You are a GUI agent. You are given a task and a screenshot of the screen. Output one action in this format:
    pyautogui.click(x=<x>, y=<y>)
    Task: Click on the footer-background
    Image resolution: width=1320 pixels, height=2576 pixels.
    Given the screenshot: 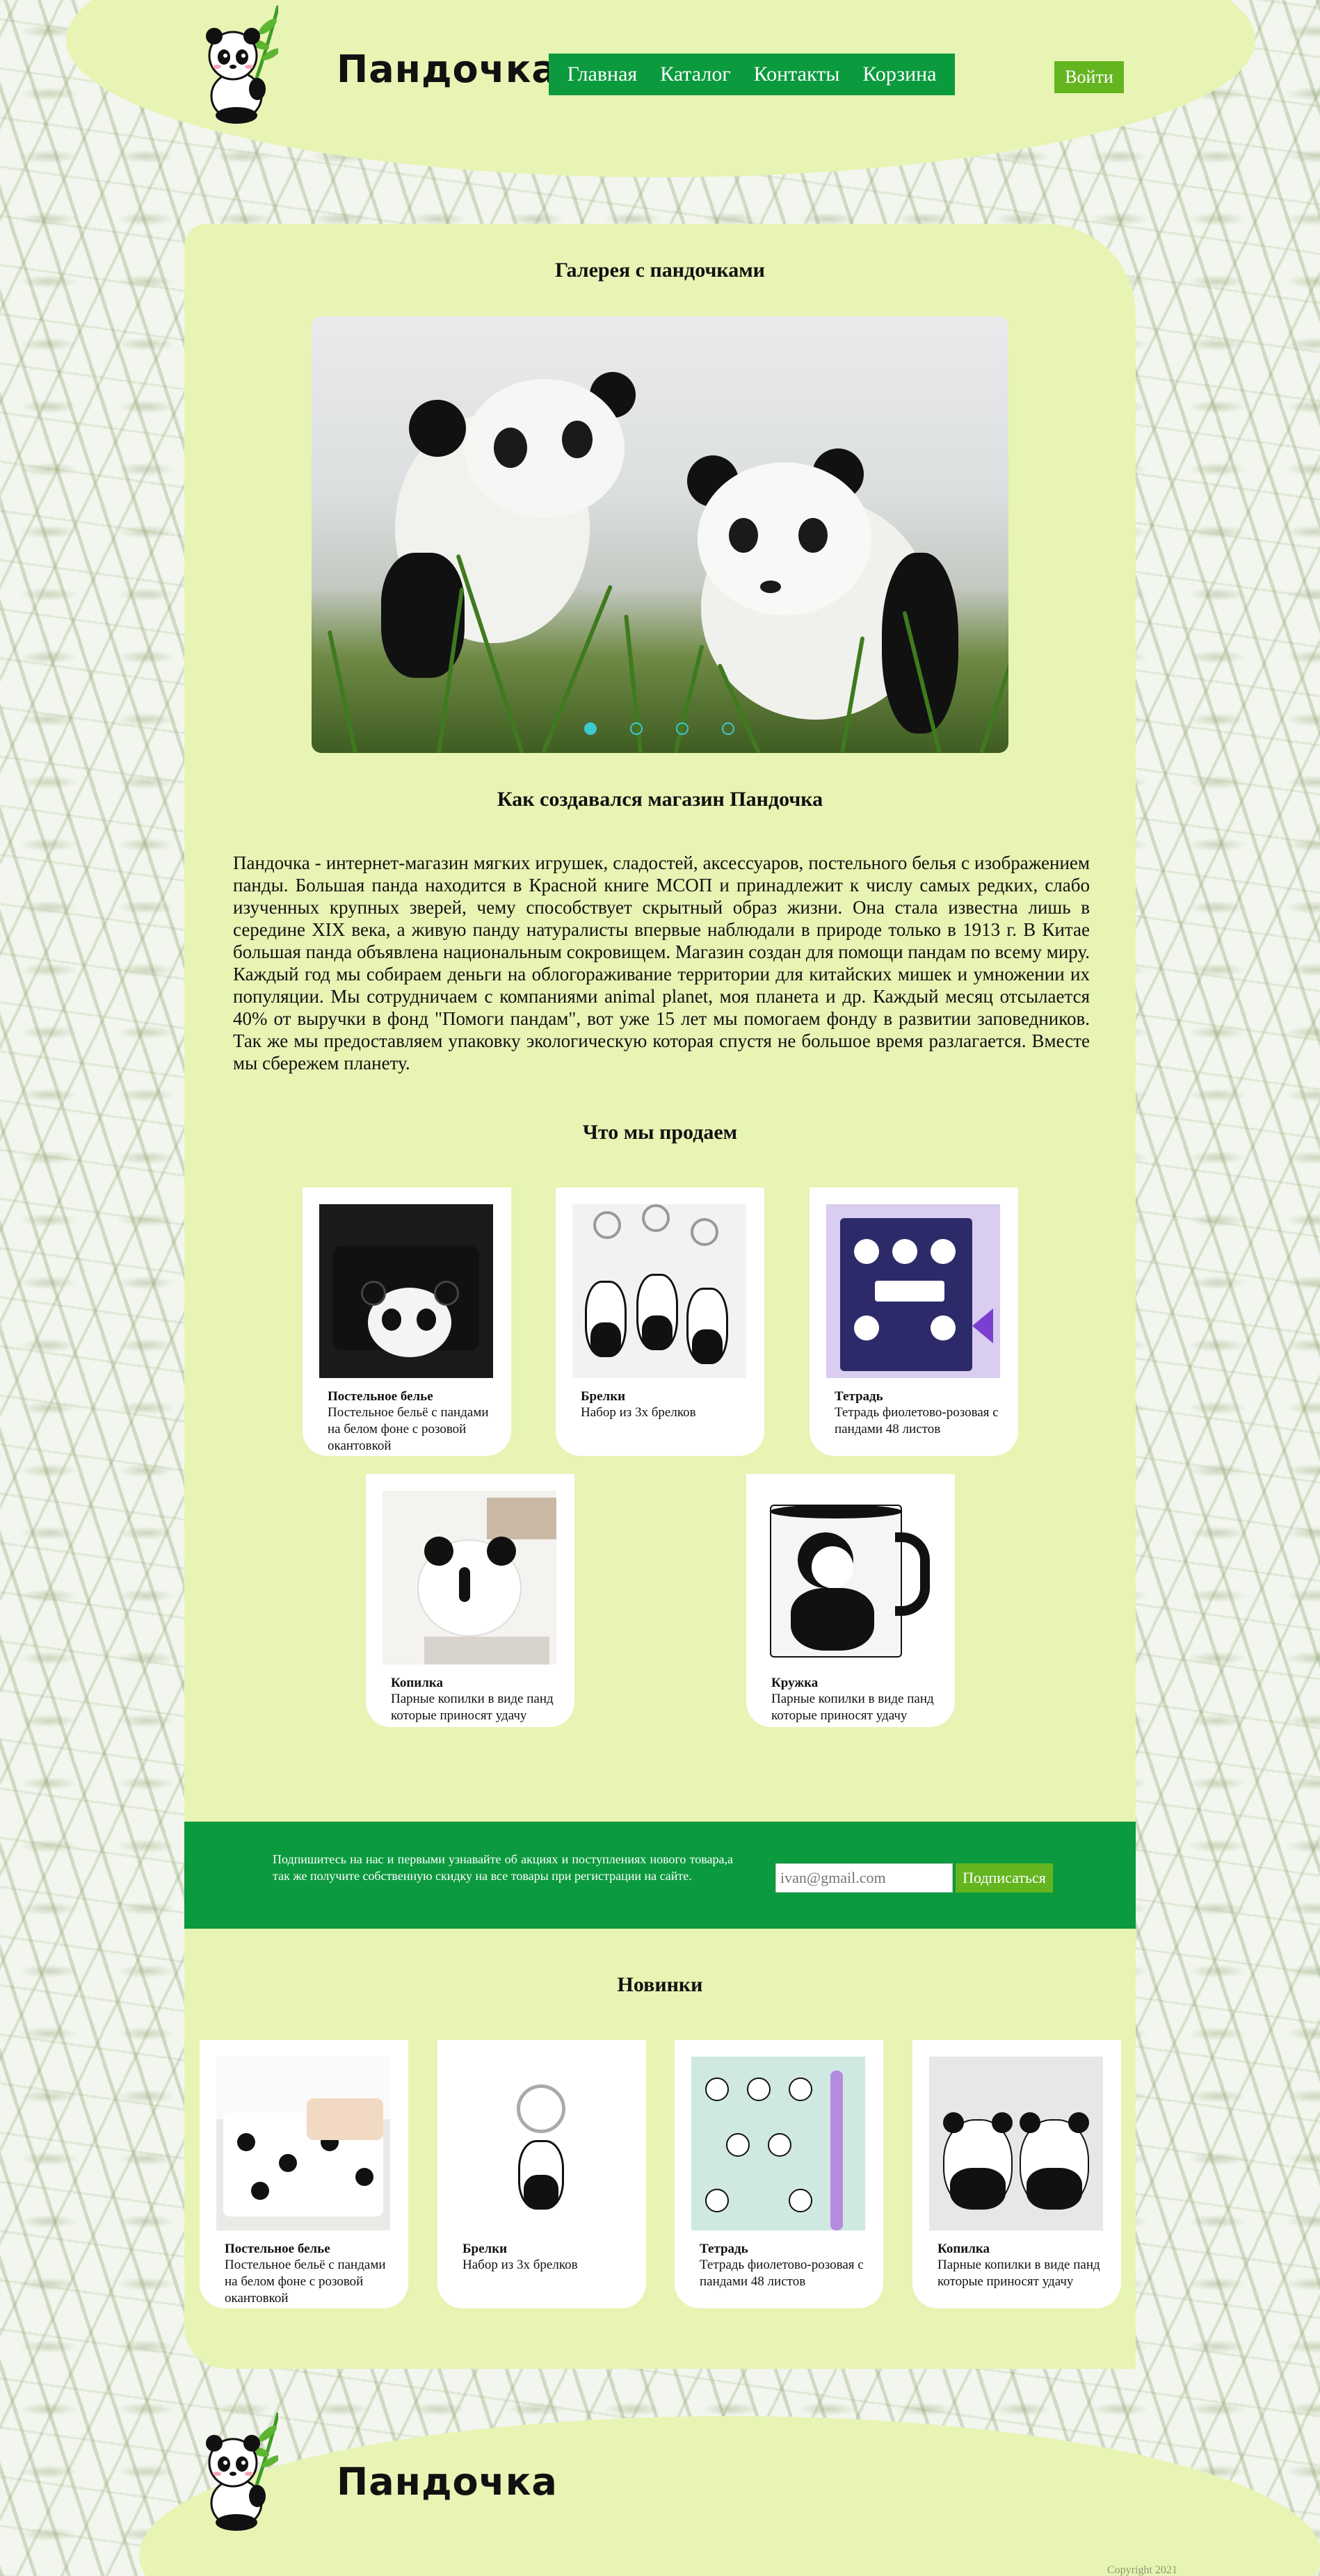 What is the action you would take?
    pyautogui.click(x=730, y=2496)
    